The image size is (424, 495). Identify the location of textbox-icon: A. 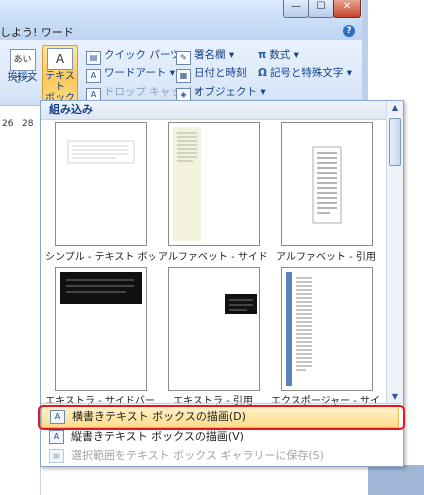
(60, 59).